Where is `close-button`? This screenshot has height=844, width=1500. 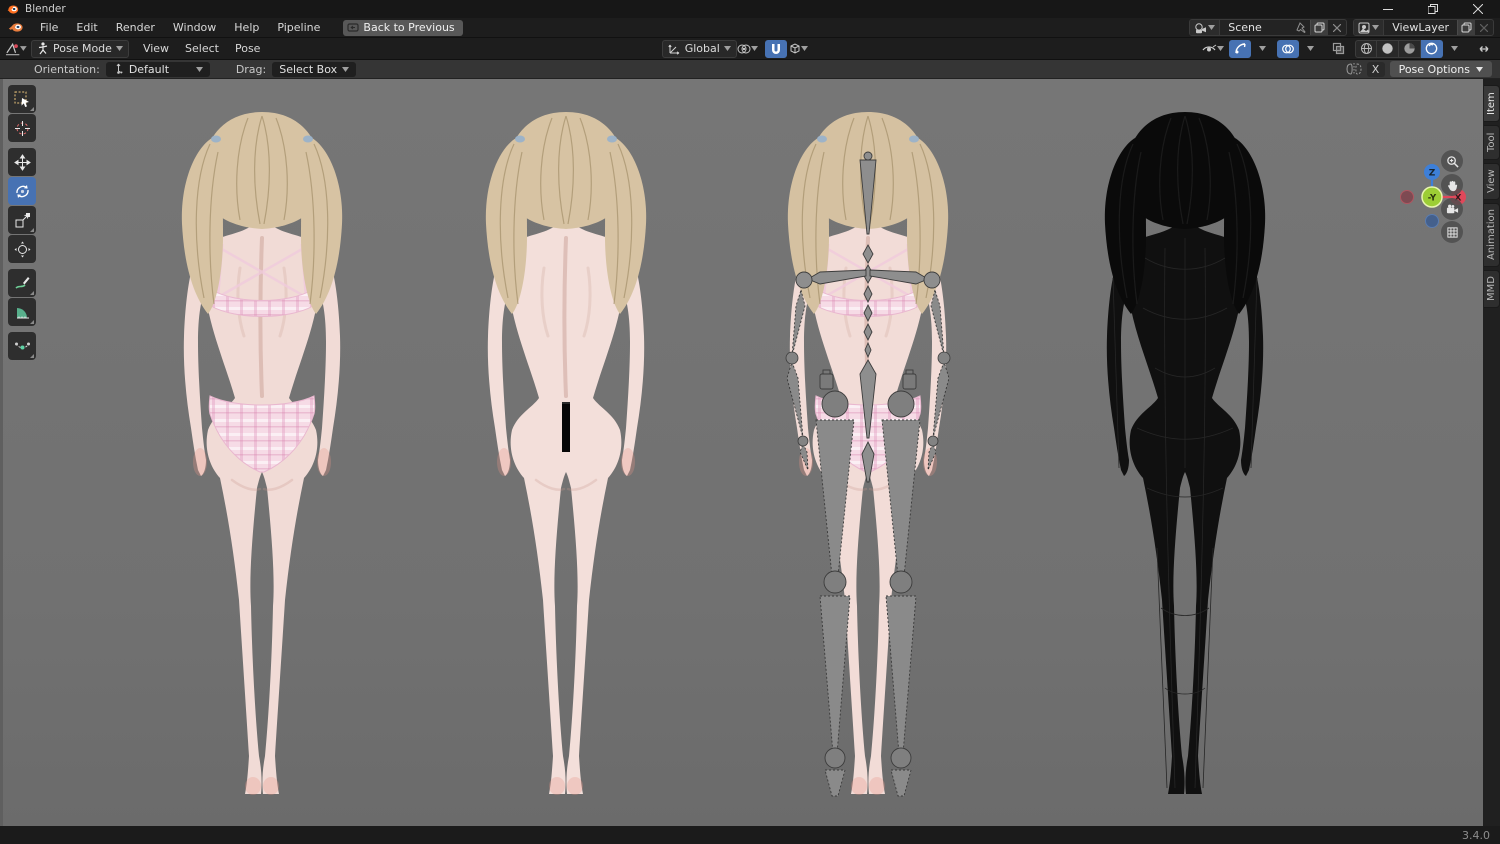
close-button is located at coordinates (1477, 9).